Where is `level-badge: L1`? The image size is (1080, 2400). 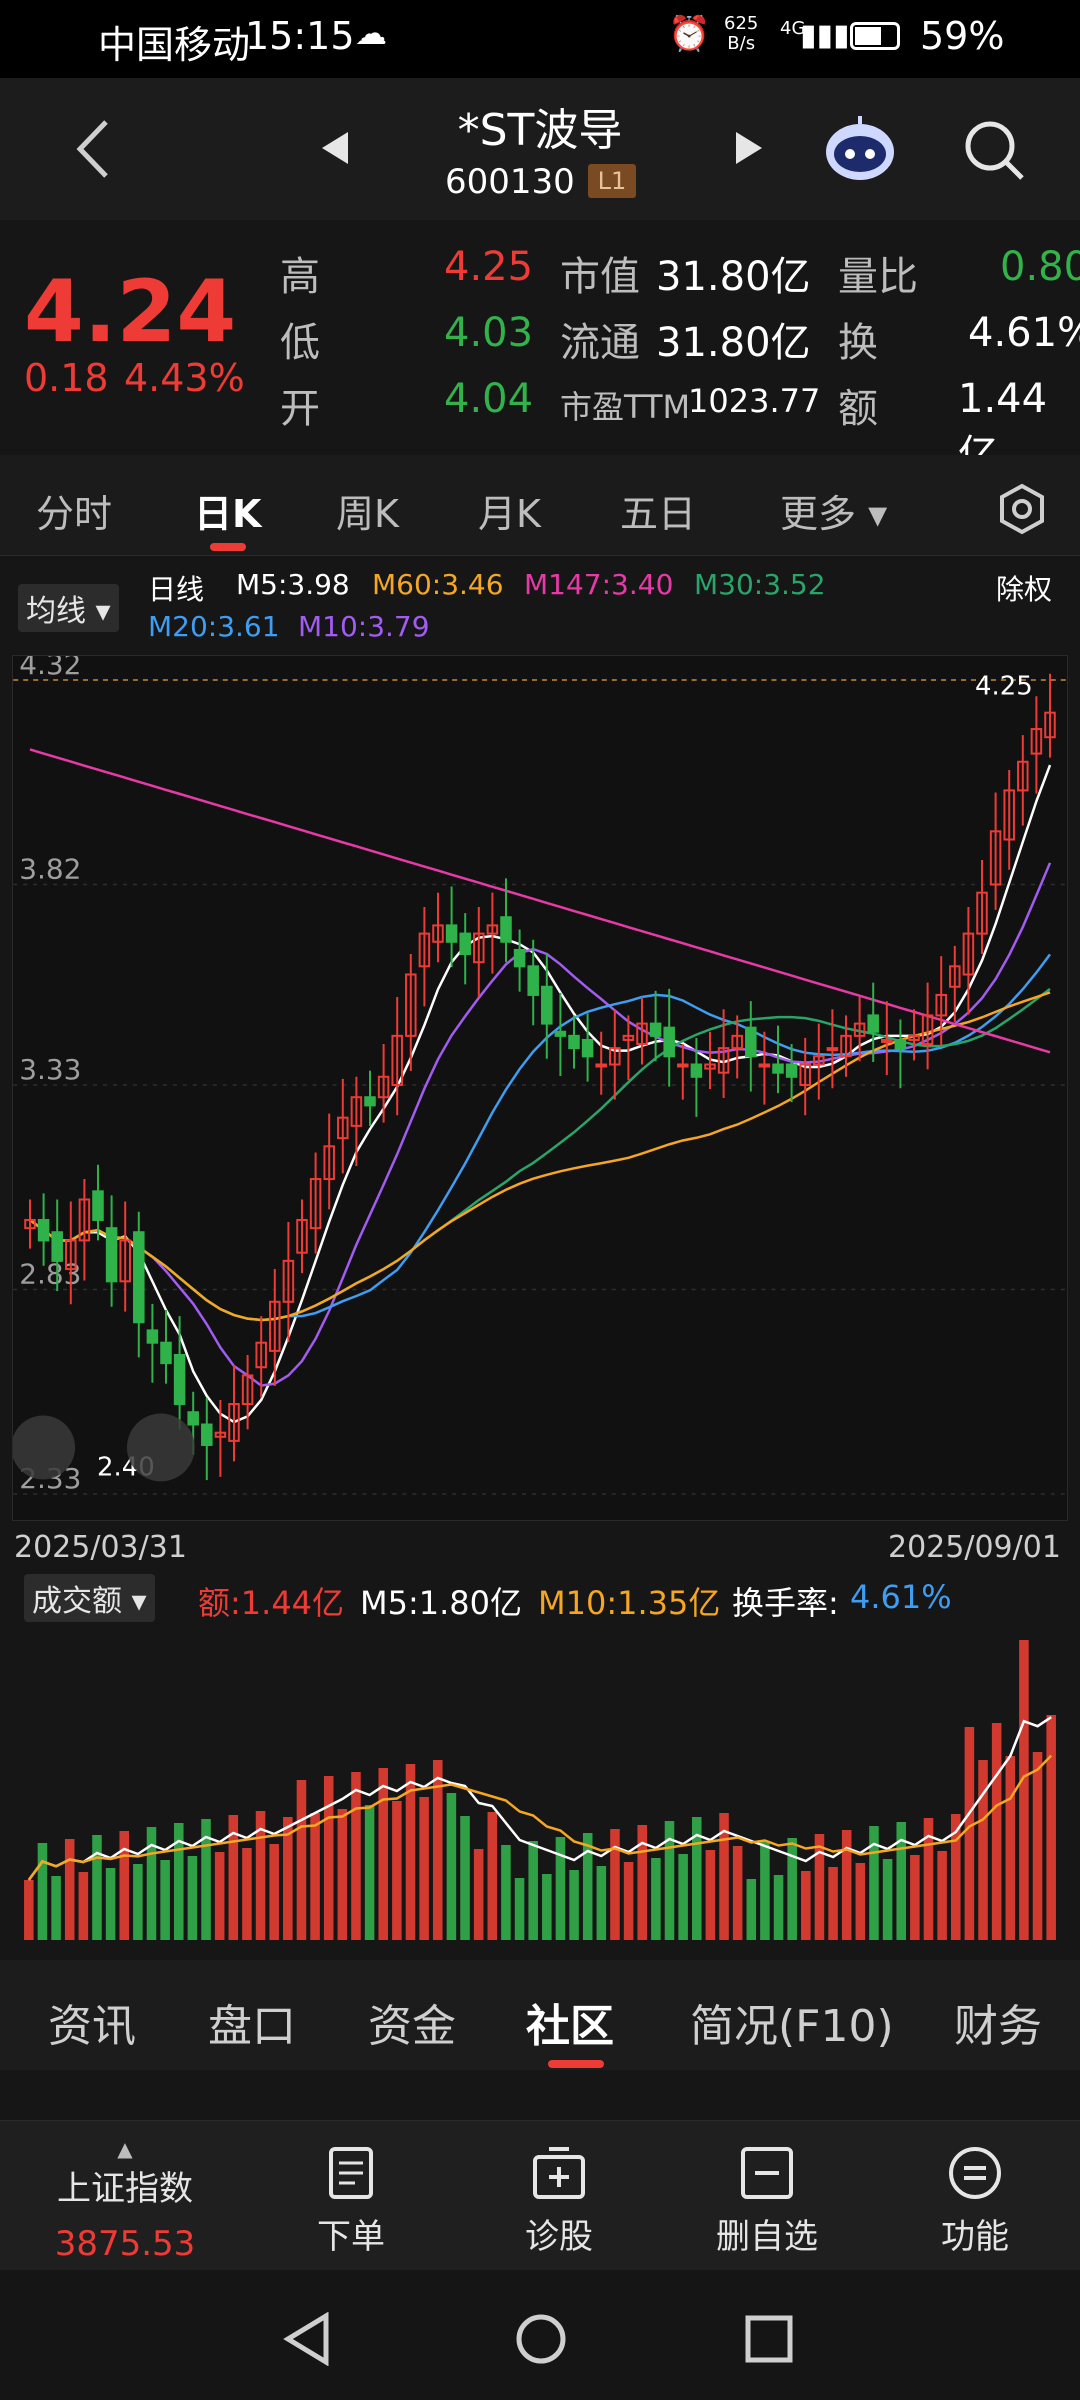
level-badge: L1 is located at coordinates (612, 181).